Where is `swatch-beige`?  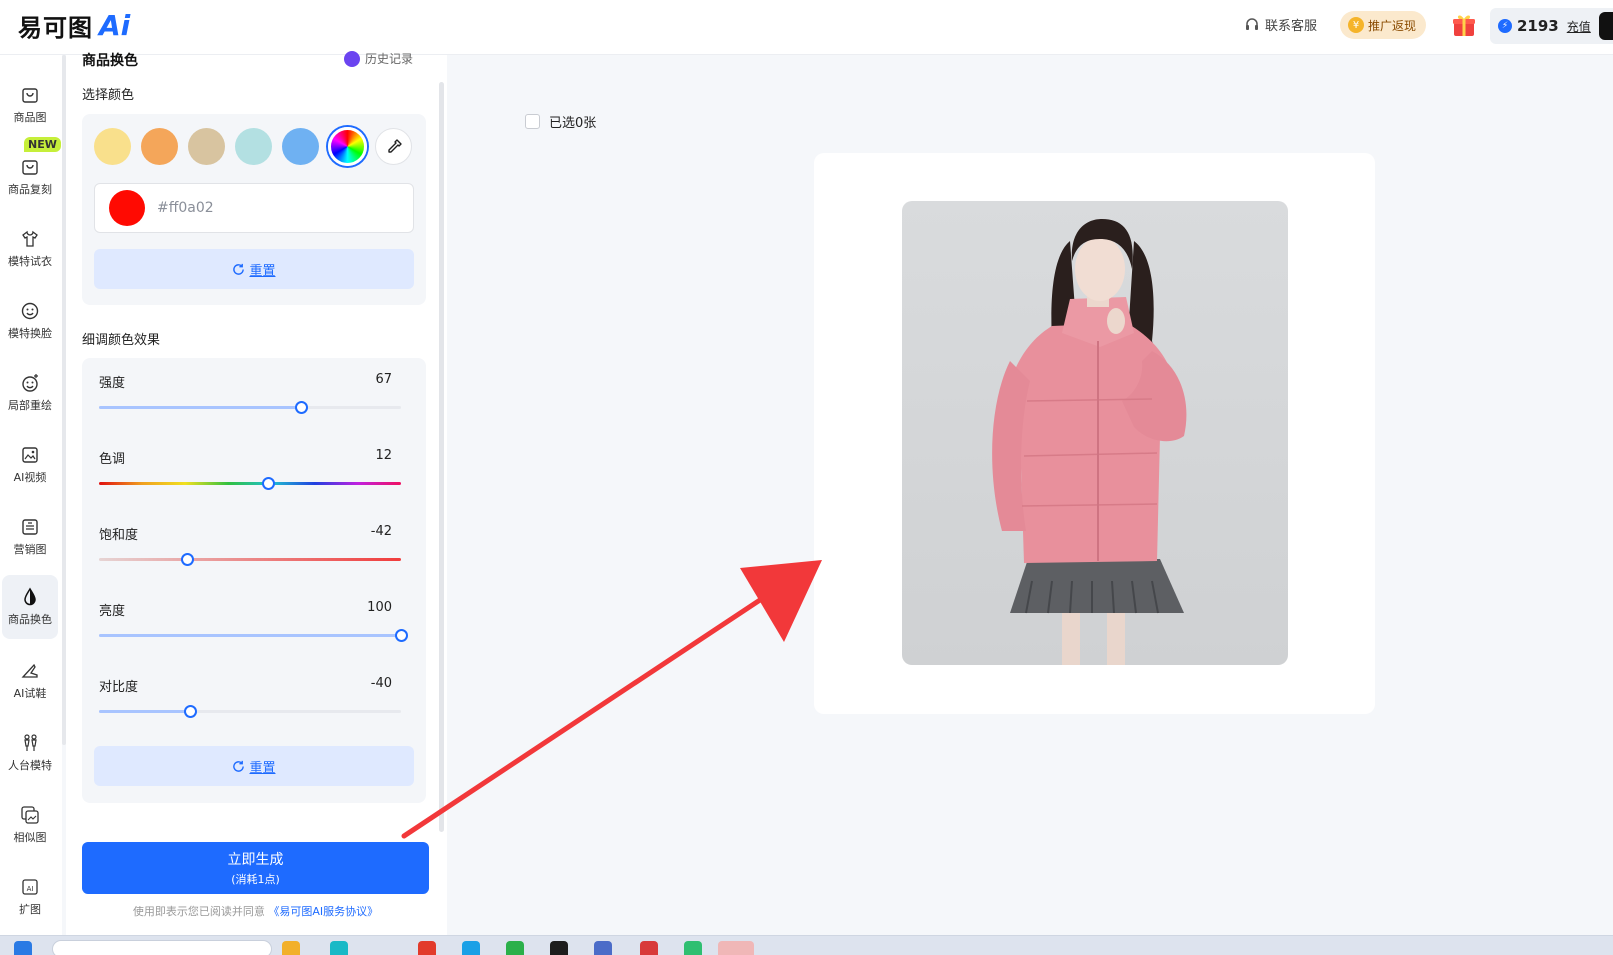
swatch-beige is located at coordinates (206, 146).